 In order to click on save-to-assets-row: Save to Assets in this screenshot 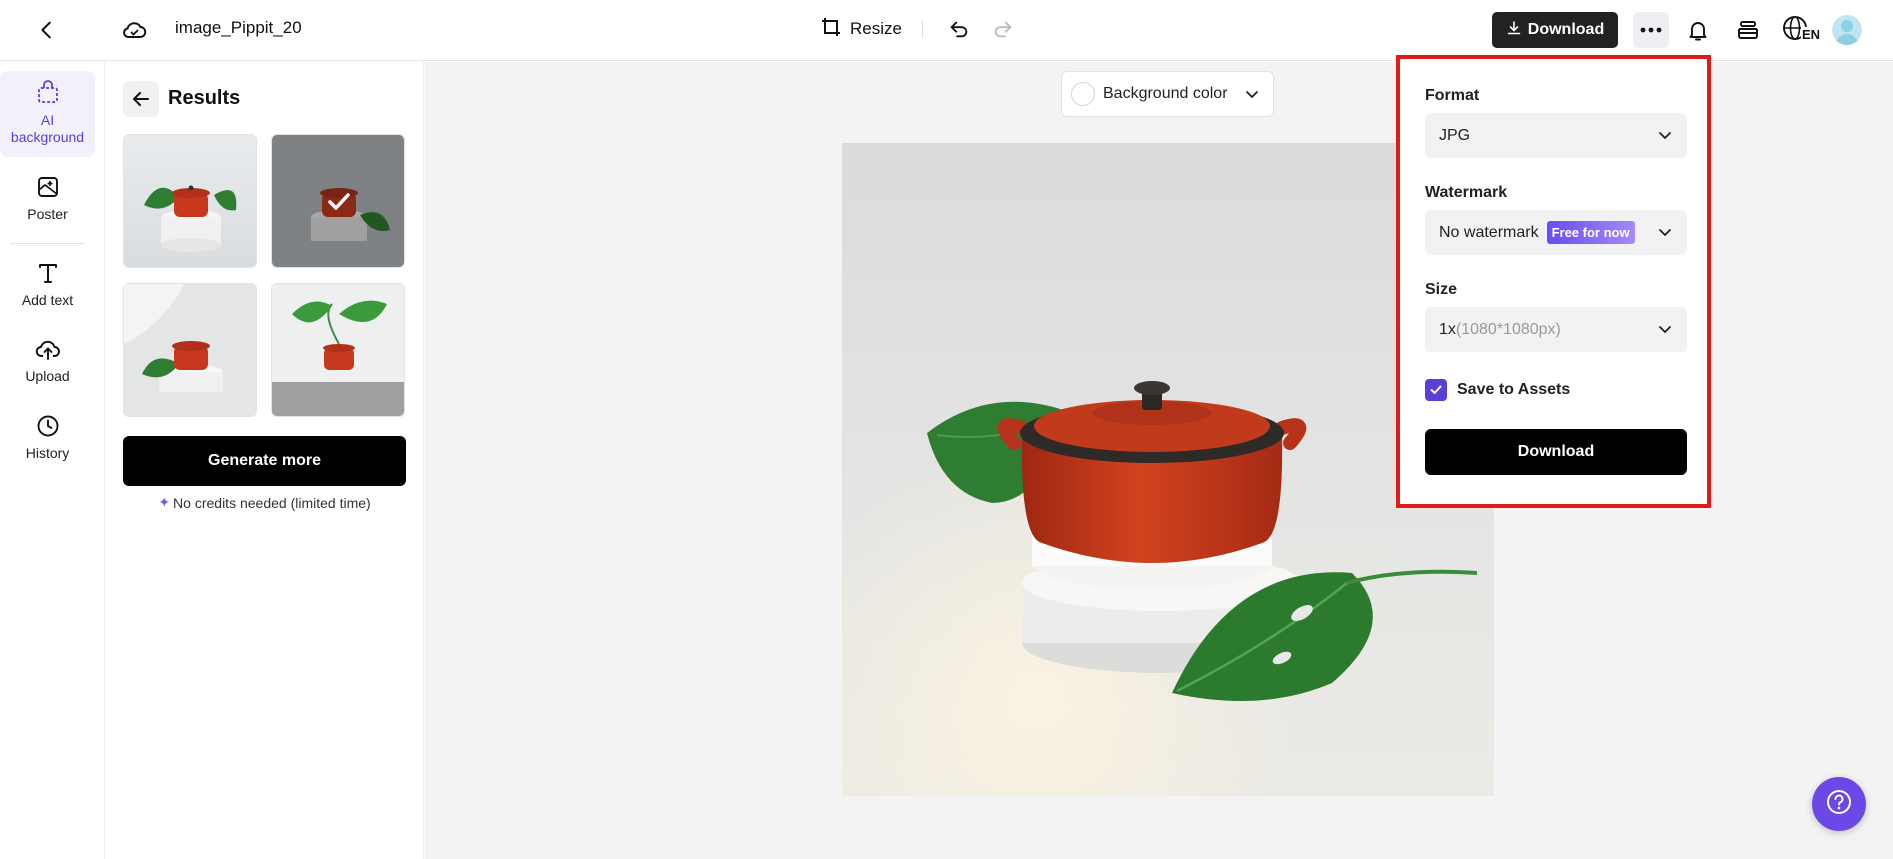, I will do `click(1497, 390)`.